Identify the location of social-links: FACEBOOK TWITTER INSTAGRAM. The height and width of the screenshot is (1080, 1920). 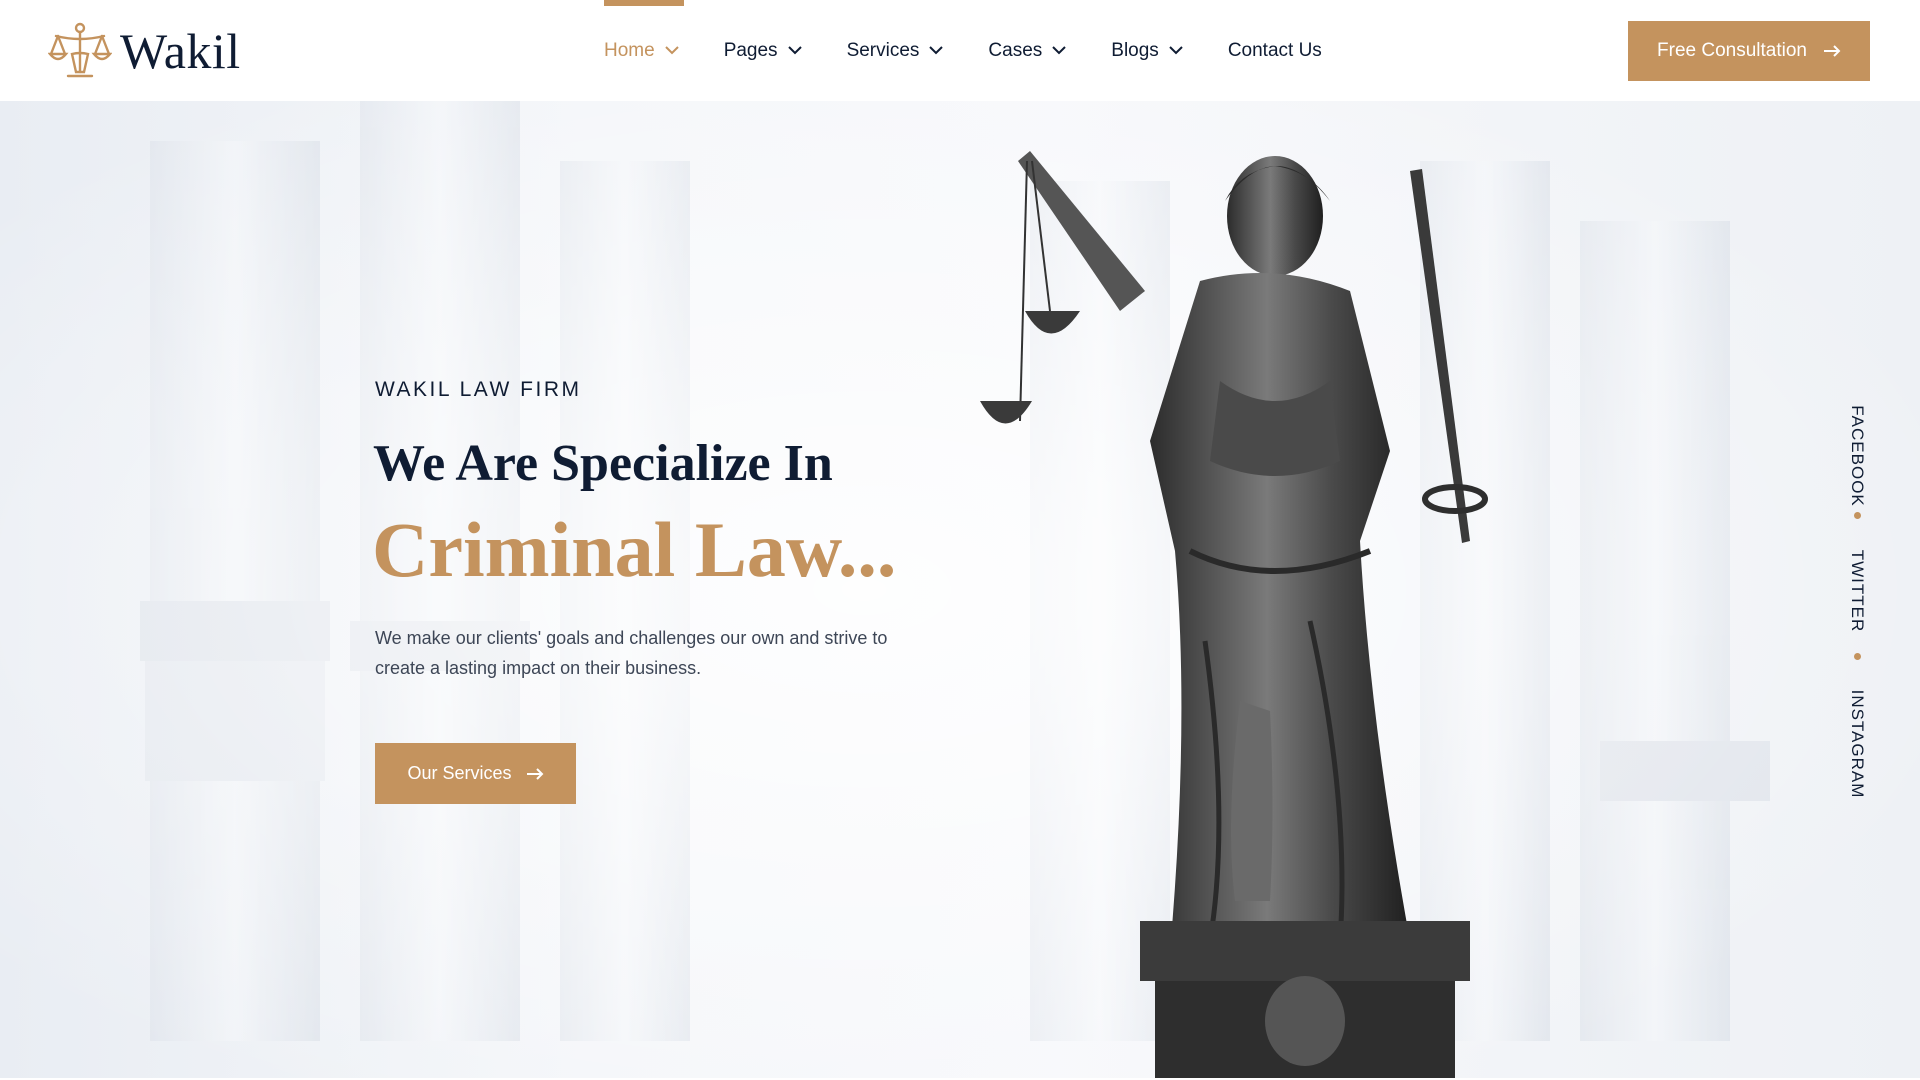
(1857, 596).